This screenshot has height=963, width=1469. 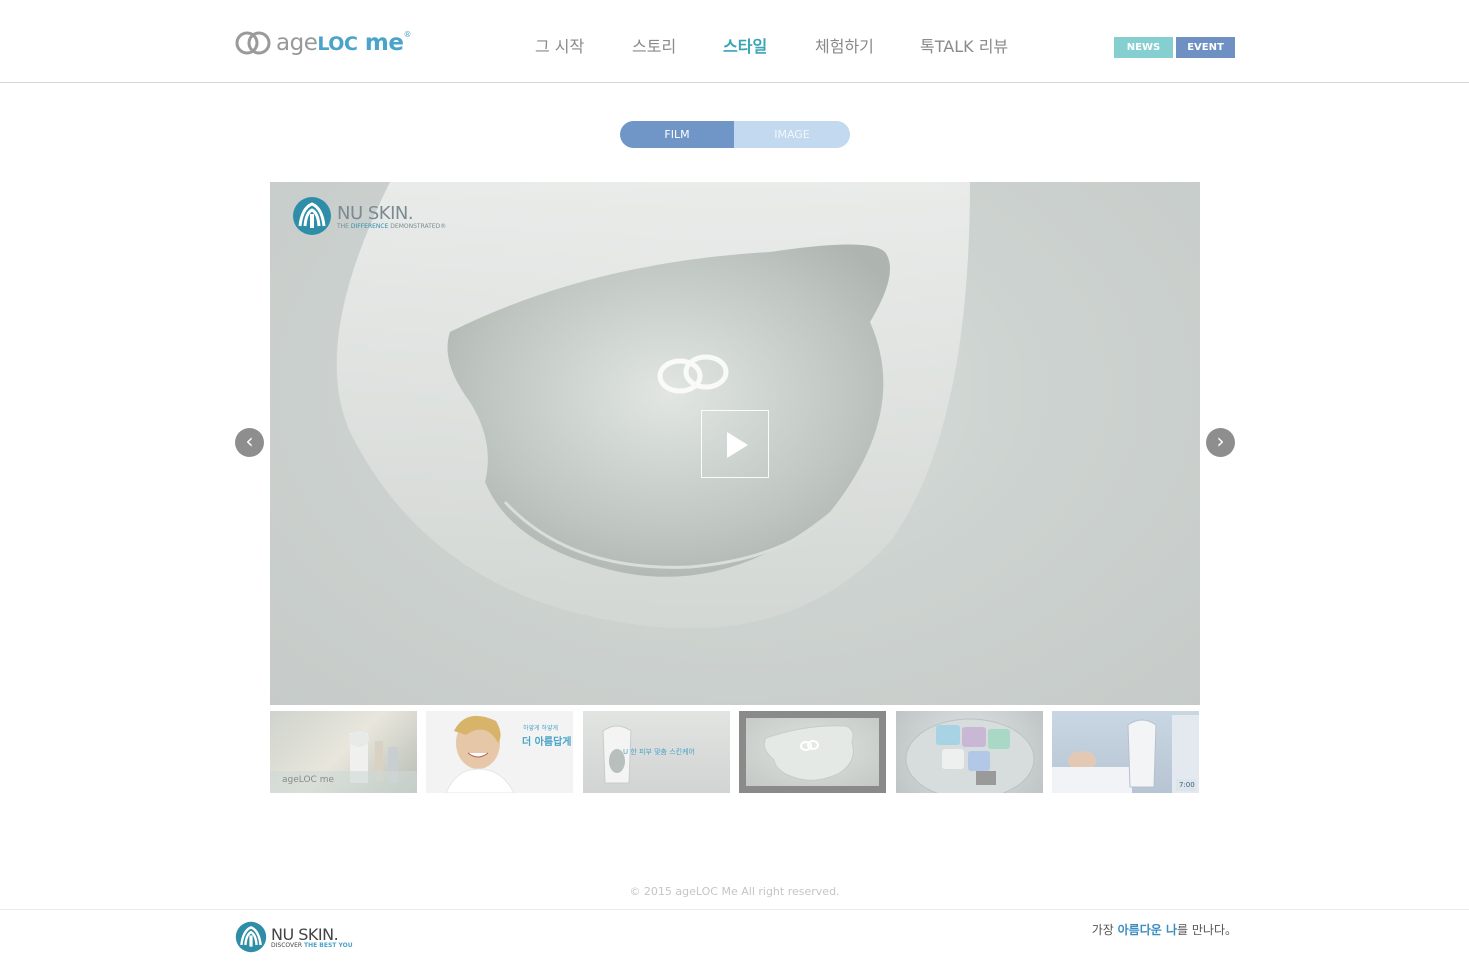 I want to click on chevron-left-icon: ‹, so click(x=249, y=441).